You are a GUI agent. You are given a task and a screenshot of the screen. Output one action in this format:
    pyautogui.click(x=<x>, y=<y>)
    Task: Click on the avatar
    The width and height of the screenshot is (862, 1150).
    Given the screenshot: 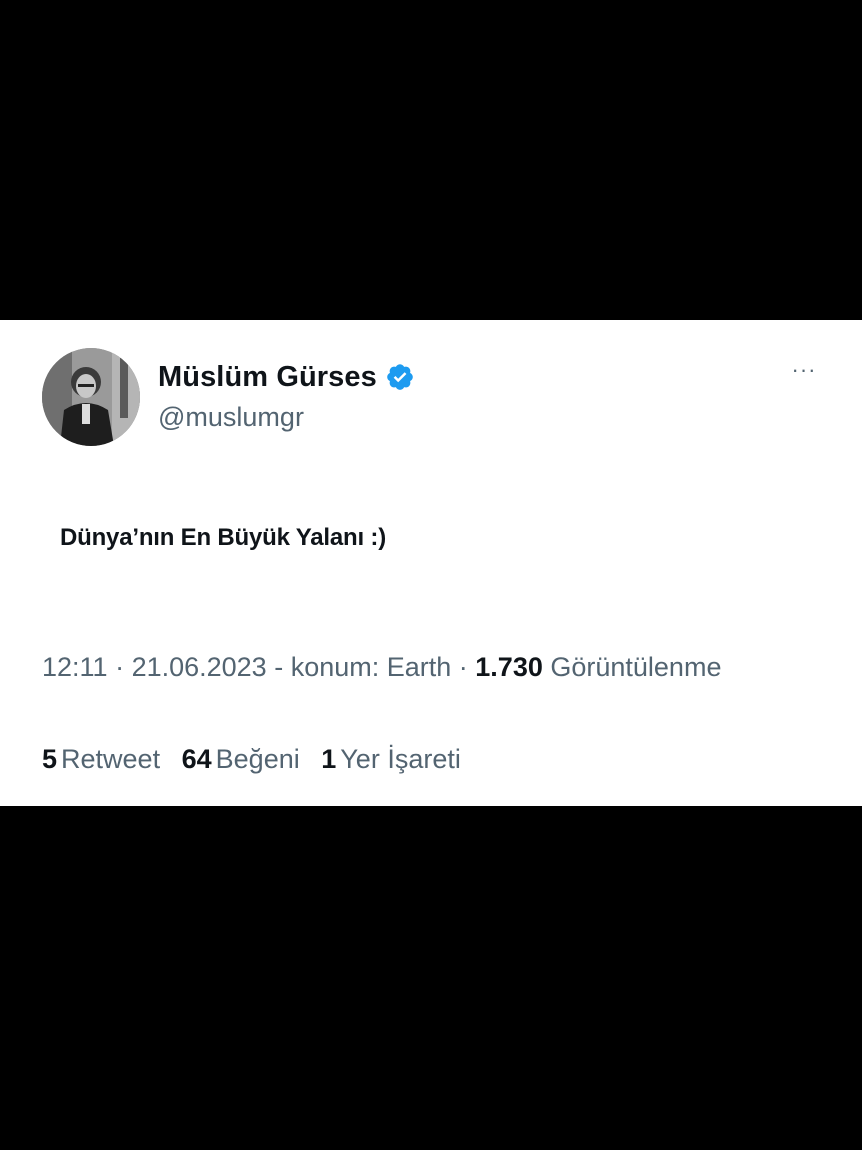 What is the action you would take?
    pyautogui.click(x=91, y=397)
    